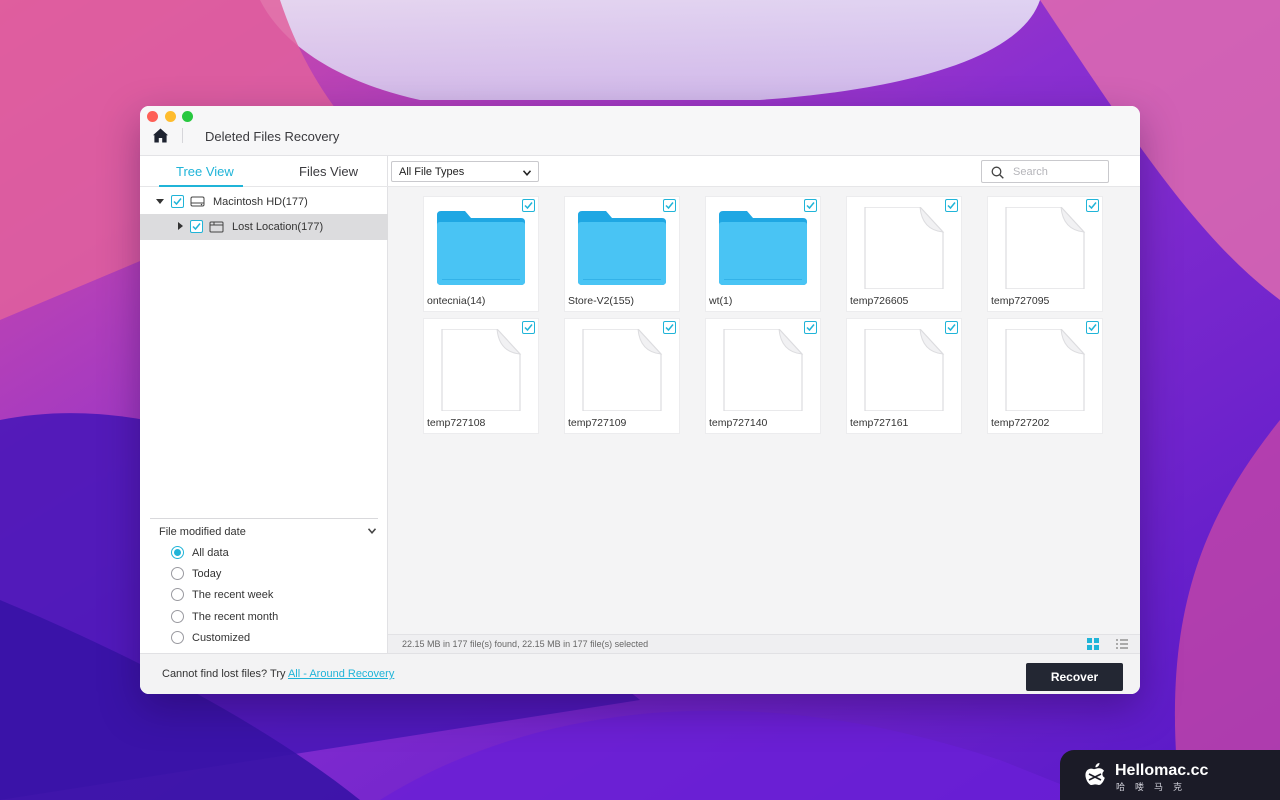 The width and height of the screenshot is (1280, 800). I want to click on chevron-right-icon, so click(180, 226).